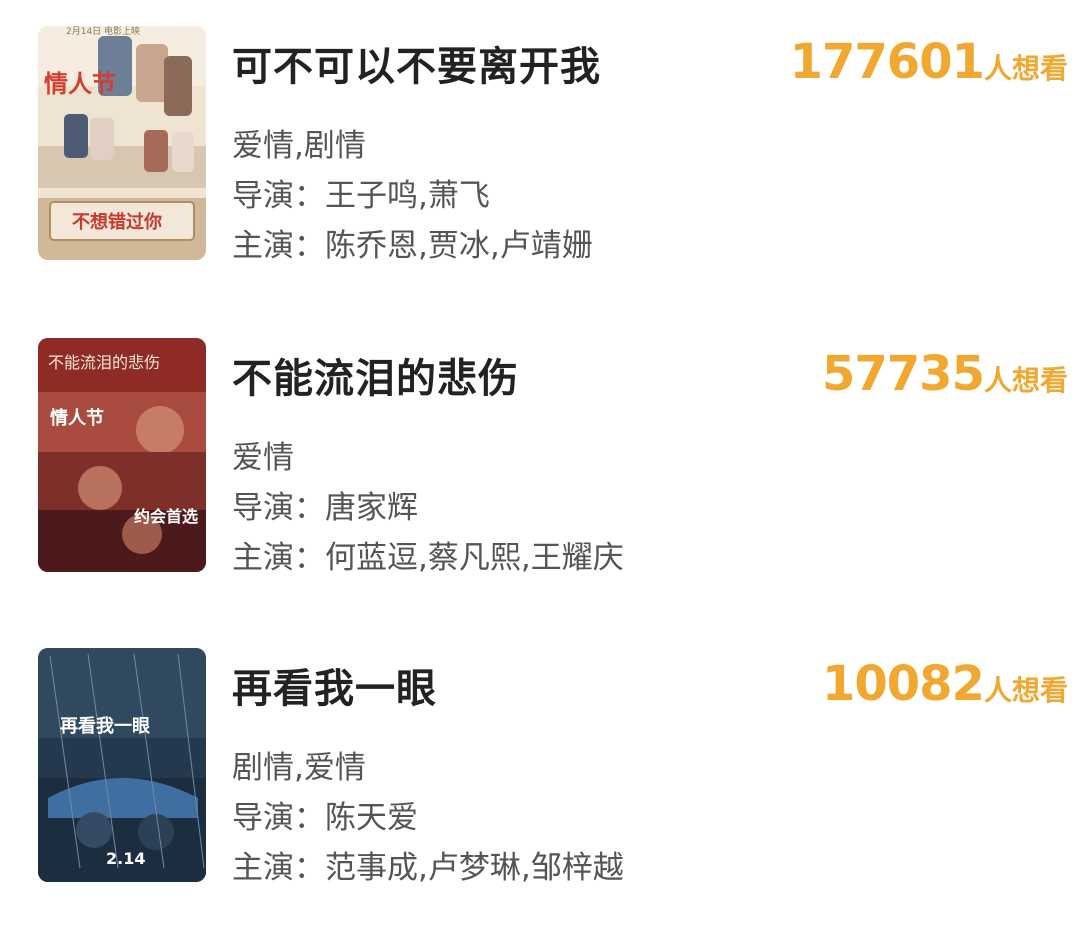 The image size is (1080, 946). I want to click on movie-director: 导演：王子鸣,萧飞, so click(361, 192).